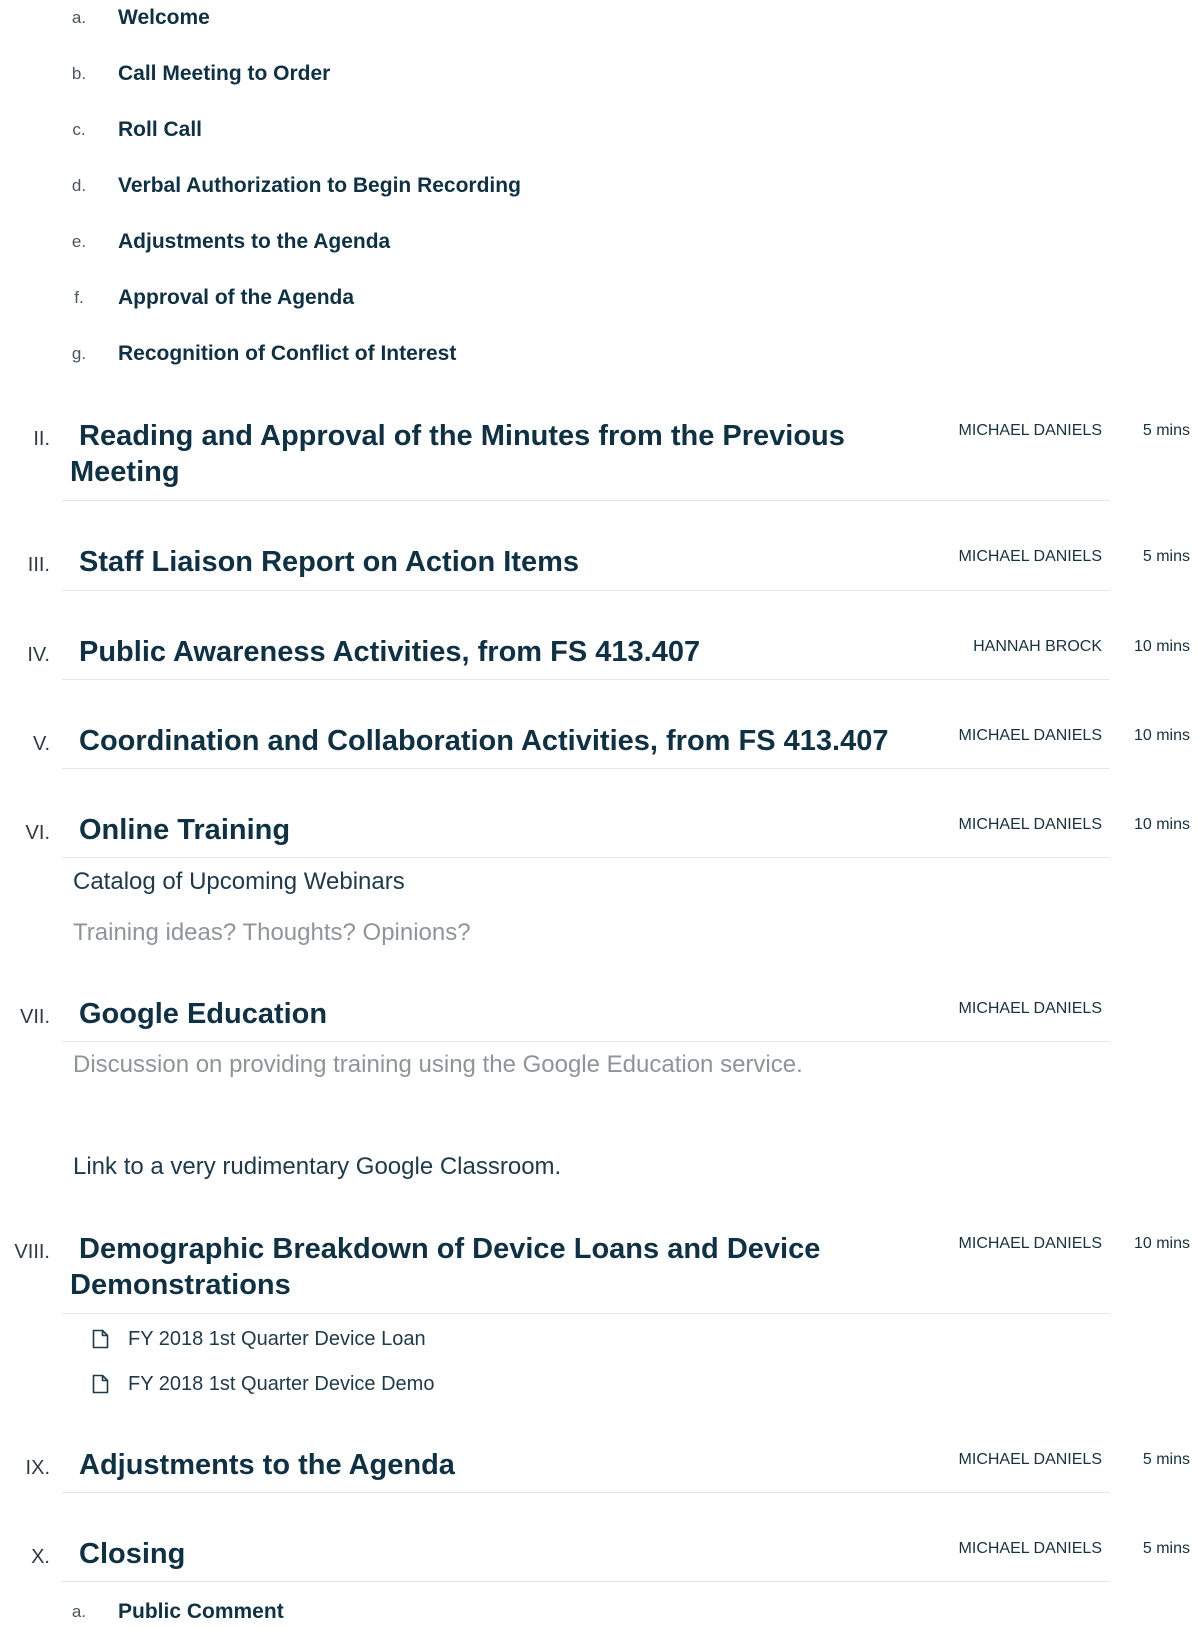  Describe the element at coordinates (38, 655) in the screenshot. I see `item-numeral: IV.` at that location.